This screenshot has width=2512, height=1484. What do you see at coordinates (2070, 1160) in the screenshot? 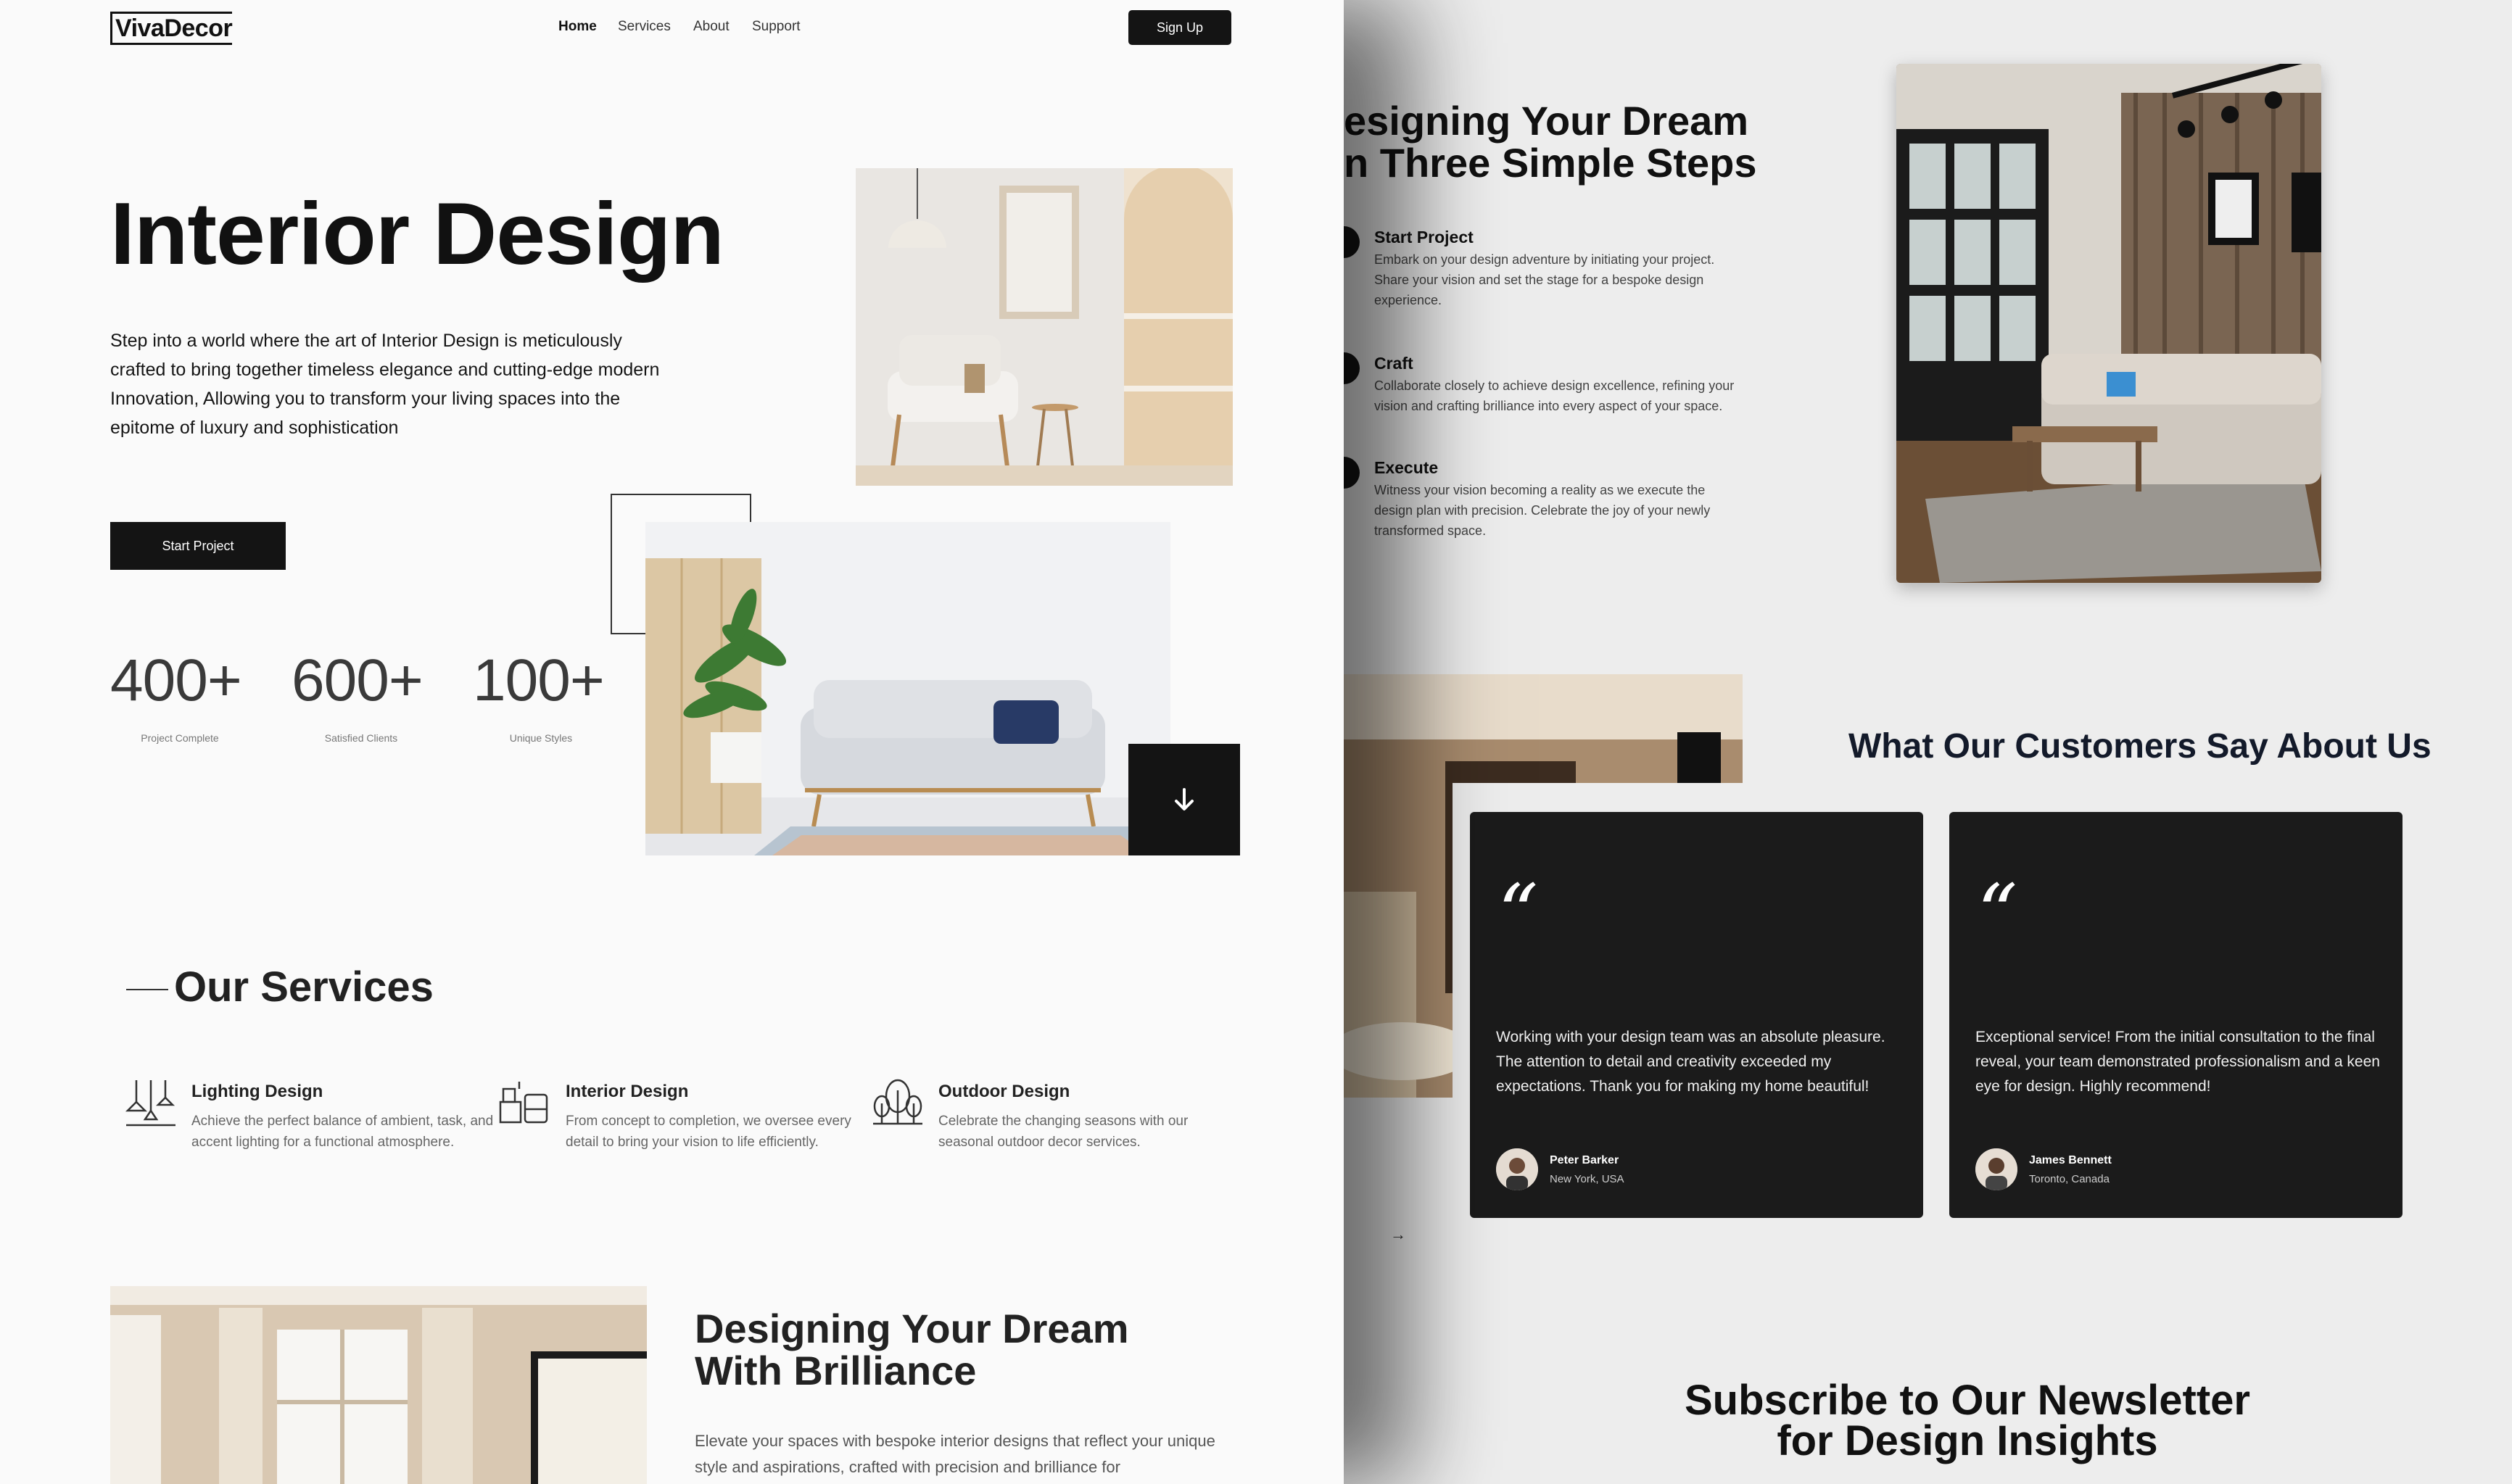
I see `testimonial-name: James Bennett` at bounding box center [2070, 1160].